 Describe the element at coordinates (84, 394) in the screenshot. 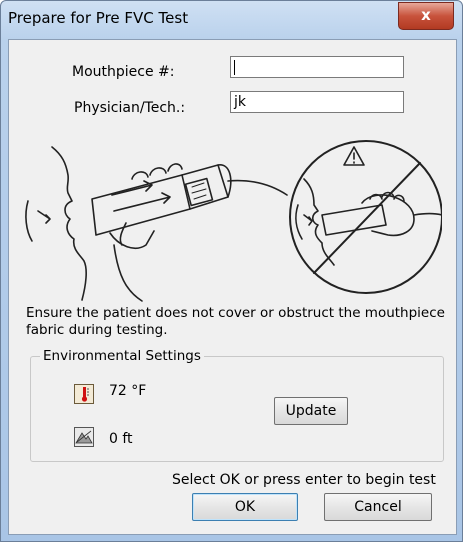

I see `thermometer-icon` at that location.